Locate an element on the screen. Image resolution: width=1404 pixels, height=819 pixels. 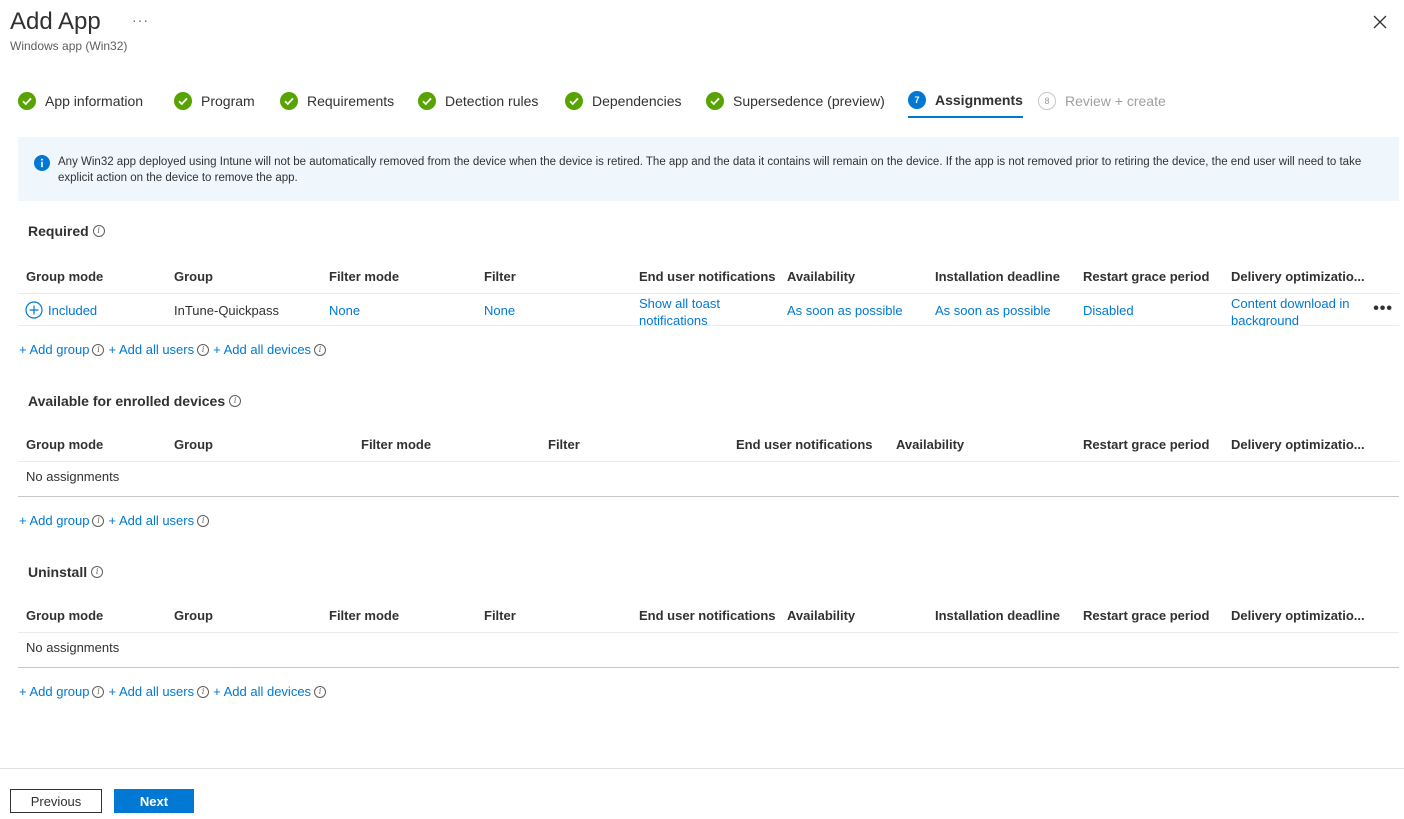
step-label: Supersedence (preview) is located at coordinates (809, 101).